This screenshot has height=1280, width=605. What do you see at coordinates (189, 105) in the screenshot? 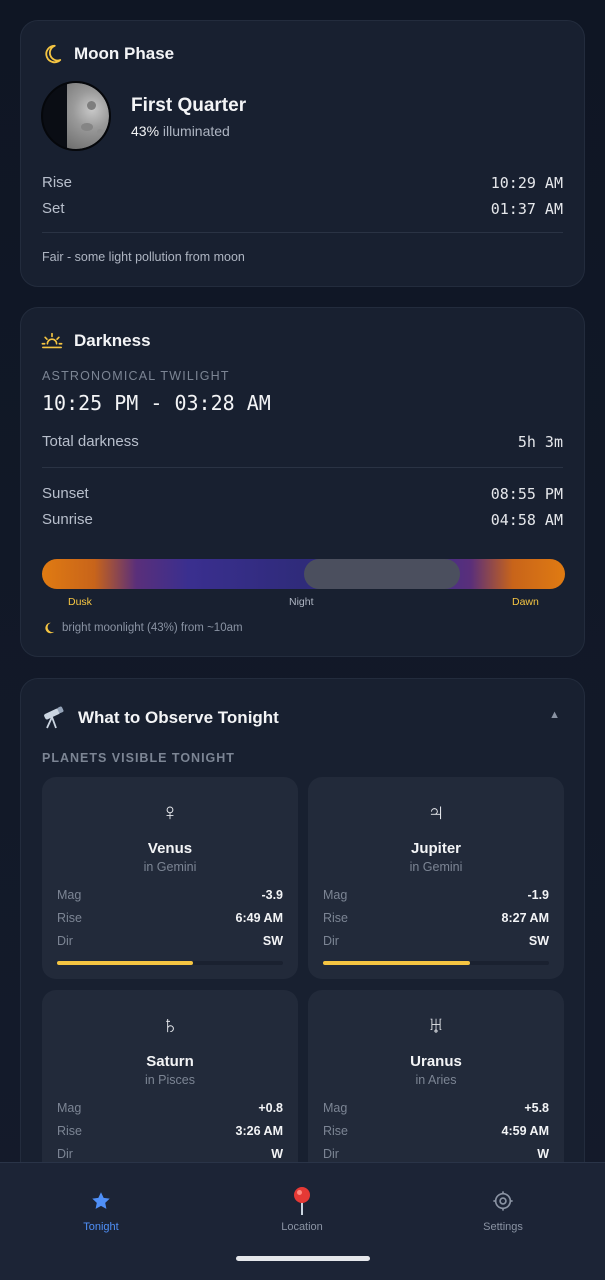
I see `moon-phase-name: First Quarter` at bounding box center [189, 105].